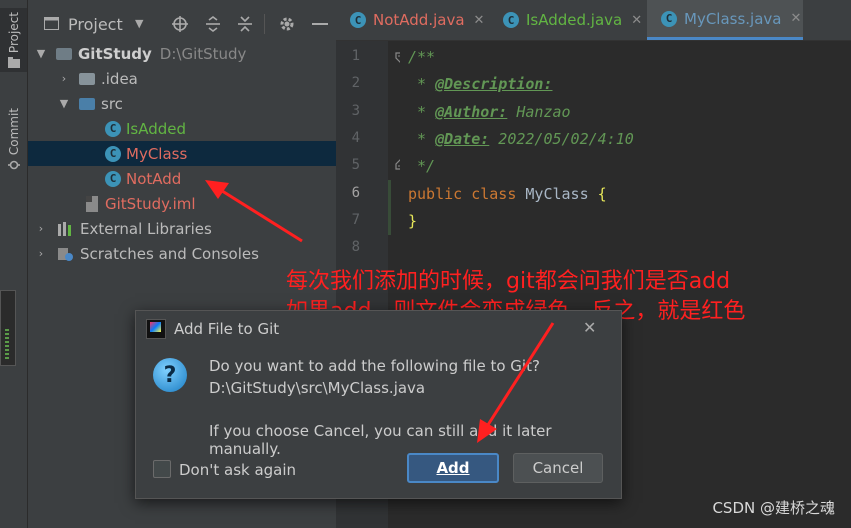 This screenshot has width=851, height=528. What do you see at coordinates (260, 215) in the screenshot?
I see `arrow-to-notadd` at bounding box center [260, 215].